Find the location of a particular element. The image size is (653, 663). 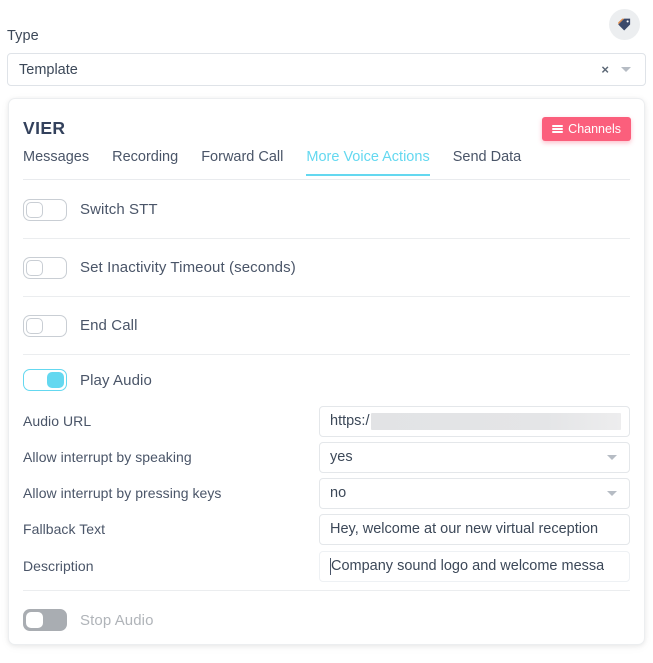

row-end-call: End Call is located at coordinates (326, 326).